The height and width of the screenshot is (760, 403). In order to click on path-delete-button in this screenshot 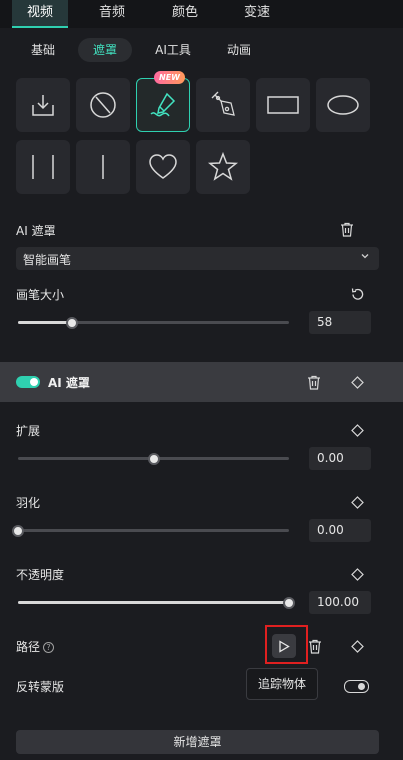, I will do `click(315, 646)`.